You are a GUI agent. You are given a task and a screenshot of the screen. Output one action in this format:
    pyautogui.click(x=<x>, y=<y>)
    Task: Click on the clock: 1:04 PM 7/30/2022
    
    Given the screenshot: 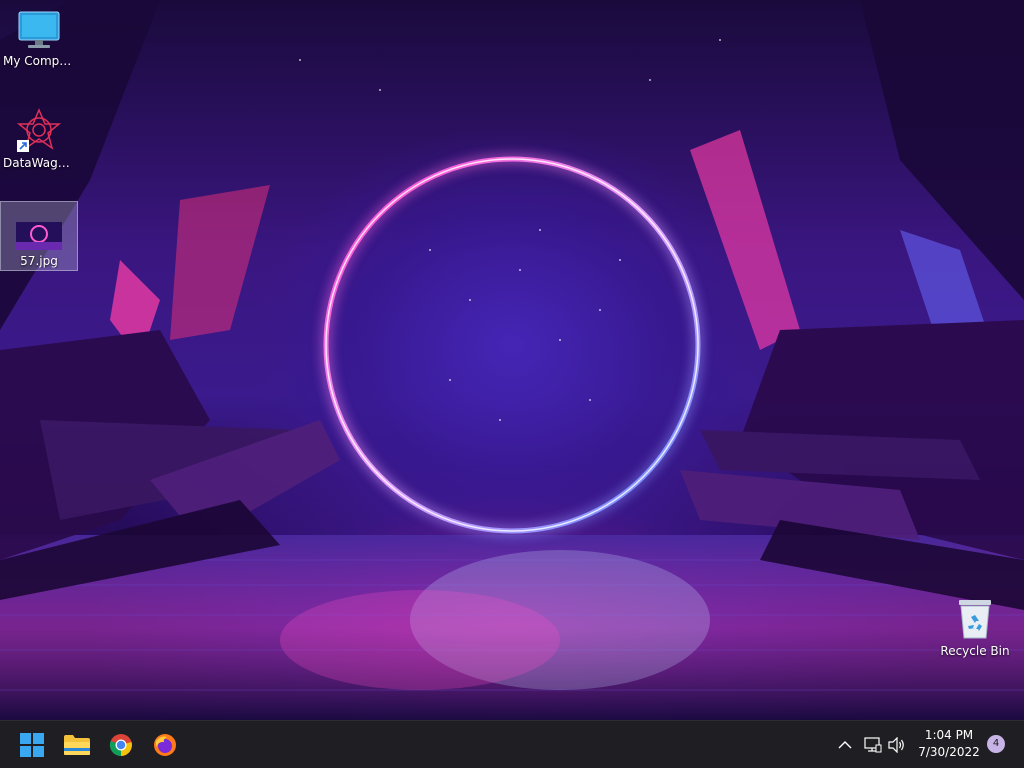 What is the action you would take?
    pyautogui.click(x=949, y=745)
    